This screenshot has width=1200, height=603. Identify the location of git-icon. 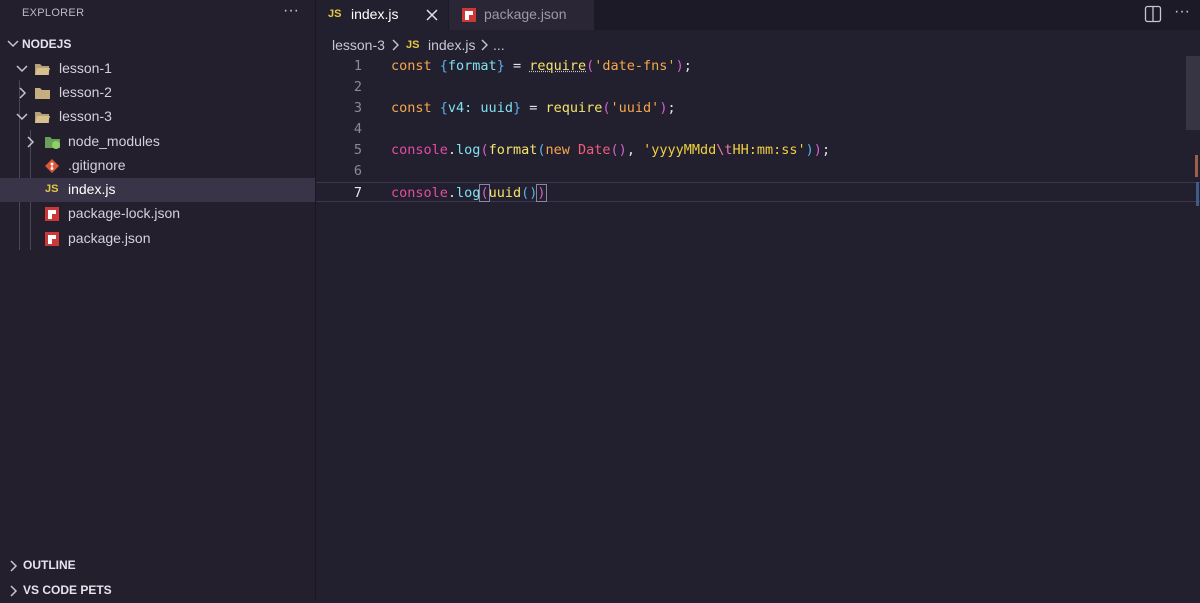
(52, 166).